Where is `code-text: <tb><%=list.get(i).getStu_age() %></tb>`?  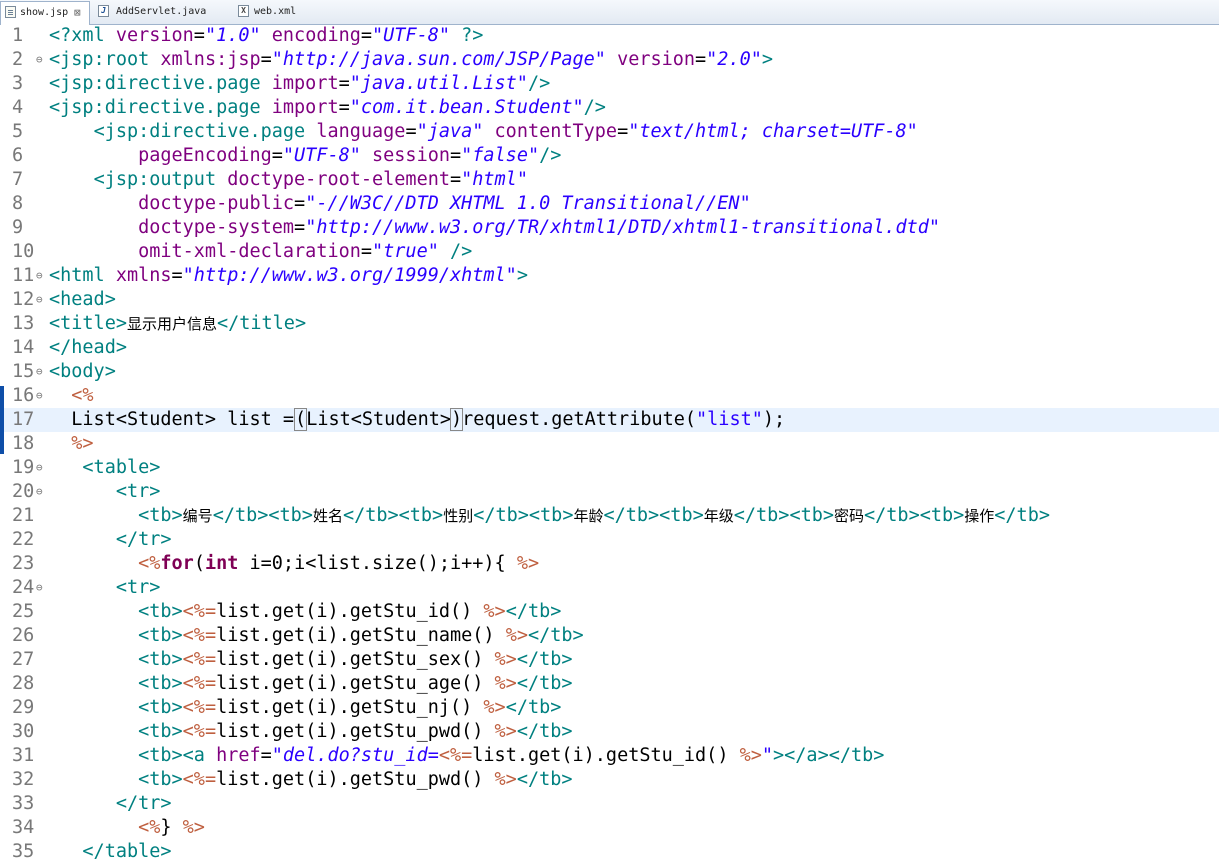
code-text: <tb><%=list.get(i).getStu_age() %></tb> is located at coordinates (310, 684).